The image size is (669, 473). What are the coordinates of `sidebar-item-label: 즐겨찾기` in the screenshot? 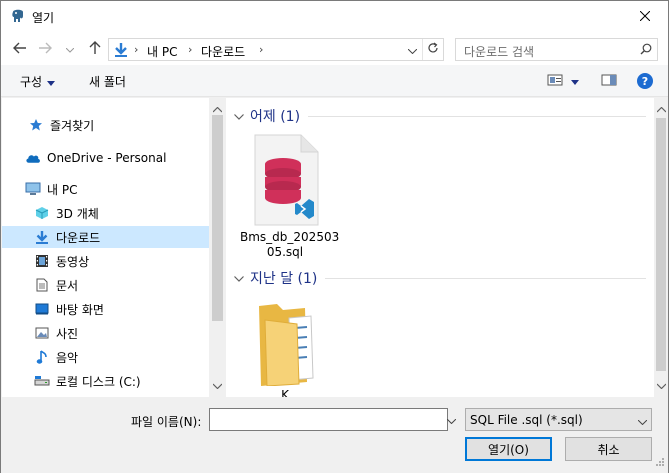 It's located at (72, 125).